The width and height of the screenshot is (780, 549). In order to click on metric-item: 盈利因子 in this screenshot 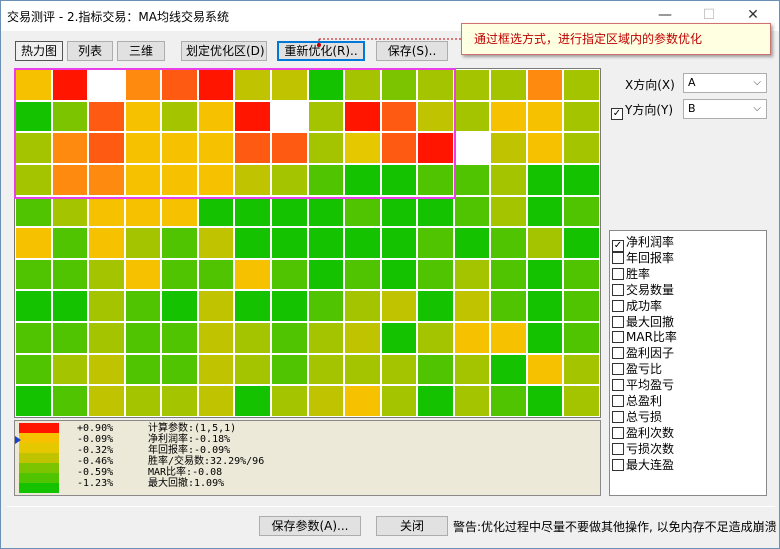, I will do `click(643, 353)`.